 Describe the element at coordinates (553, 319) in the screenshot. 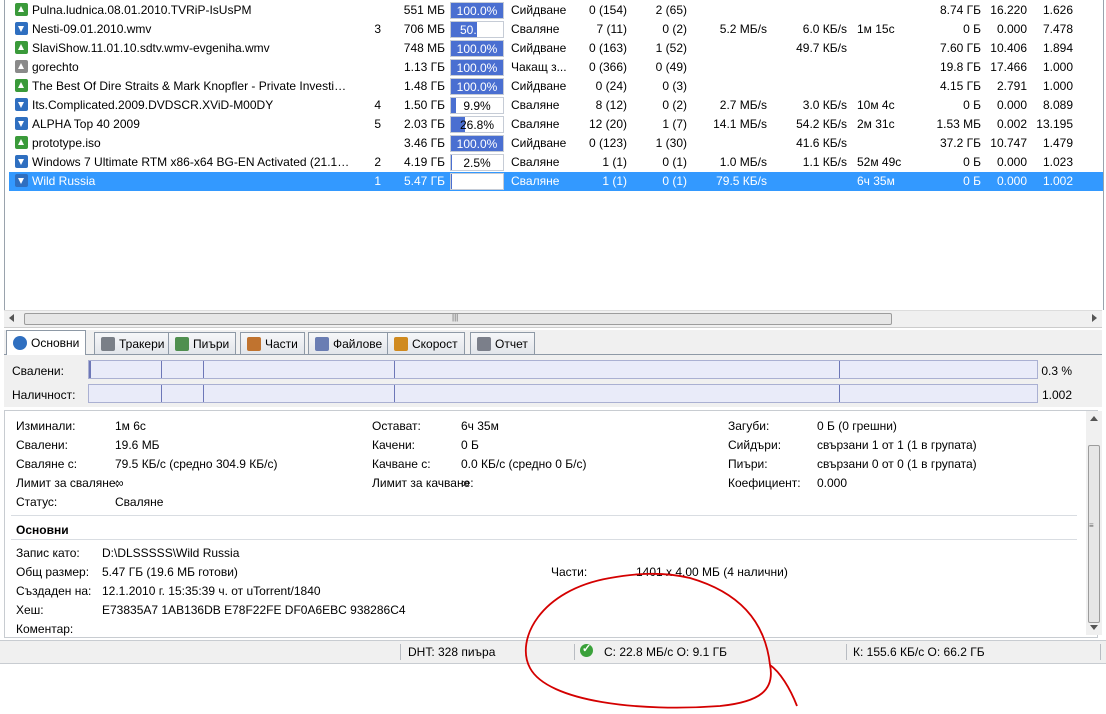

I see `horizontal-scrollbar: |||` at that location.